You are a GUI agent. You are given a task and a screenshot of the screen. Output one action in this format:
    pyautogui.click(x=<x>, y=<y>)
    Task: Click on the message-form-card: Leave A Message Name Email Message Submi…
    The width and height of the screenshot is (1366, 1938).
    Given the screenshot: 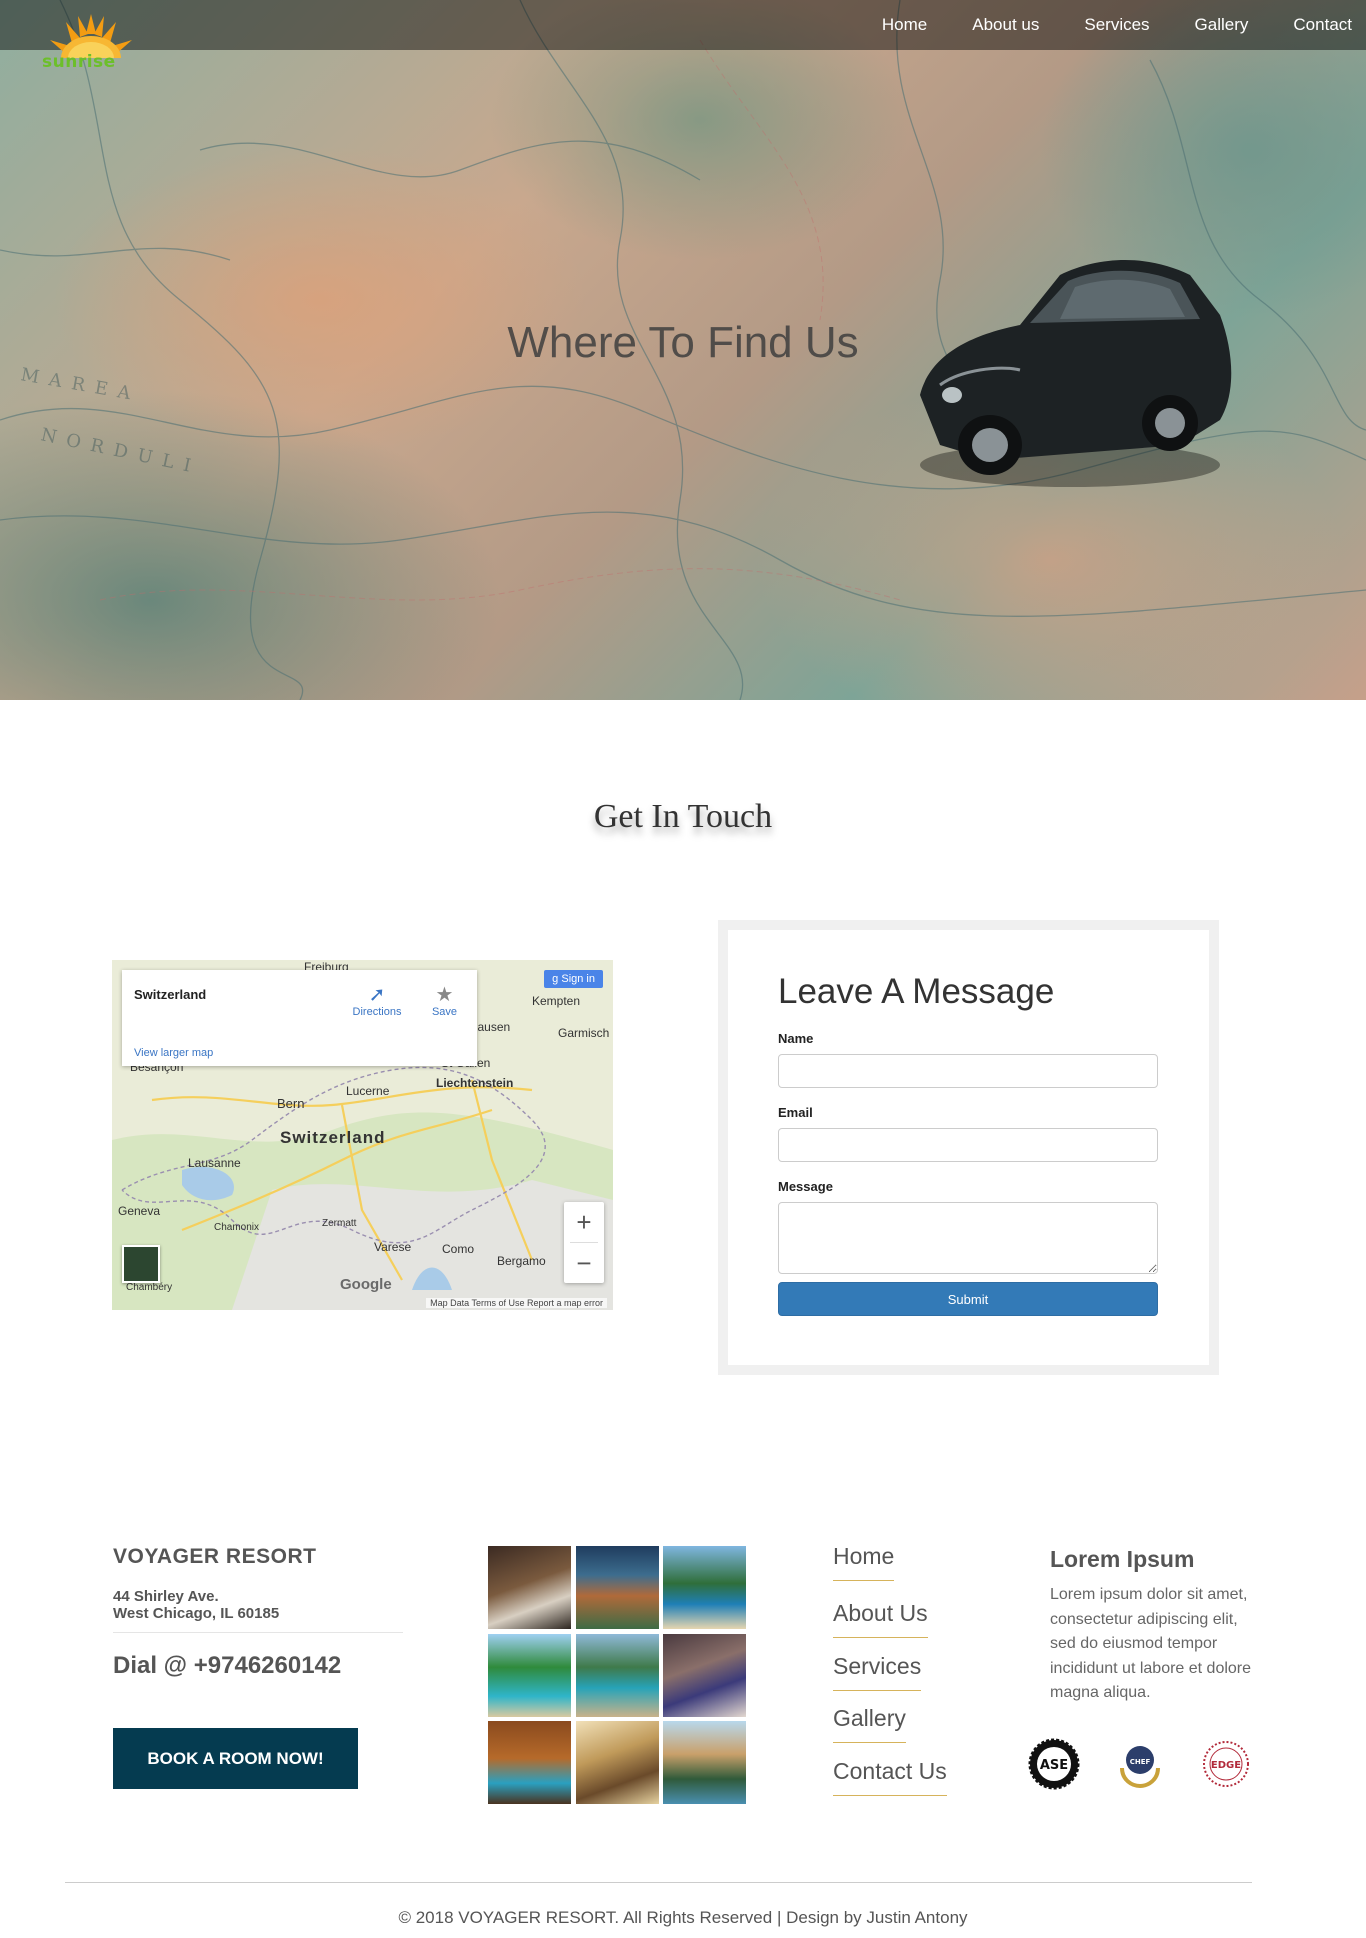 What is the action you would take?
    pyautogui.click(x=968, y=1147)
    